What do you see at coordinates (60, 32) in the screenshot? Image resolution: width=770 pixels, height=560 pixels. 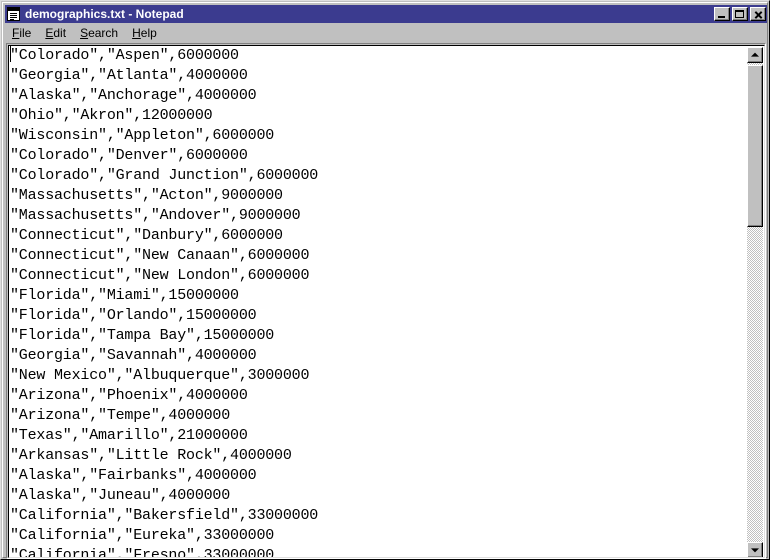 I see `menu-item-edit-rest: dit` at bounding box center [60, 32].